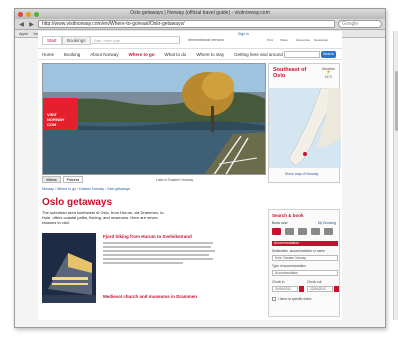 The width and height of the screenshot is (398, 338). Describe the element at coordinates (315, 231) in the screenshot. I see `ferry-icon` at that location.